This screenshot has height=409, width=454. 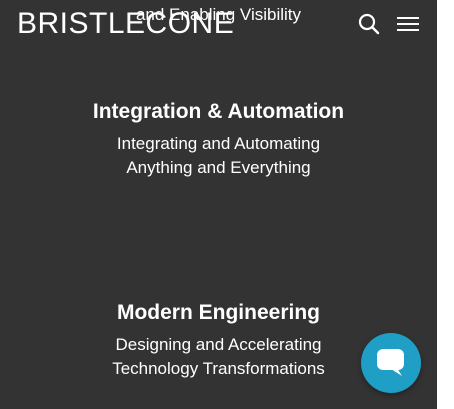 What do you see at coordinates (125, 24) in the screenshot?
I see `logo: BRISTLECONE` at bounding box center [125, 24].